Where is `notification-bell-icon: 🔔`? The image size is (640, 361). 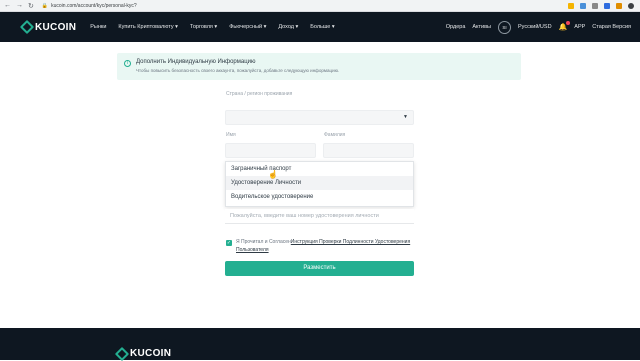 notification-bell-icon: 🔔 is located at coordinates (565, 26).